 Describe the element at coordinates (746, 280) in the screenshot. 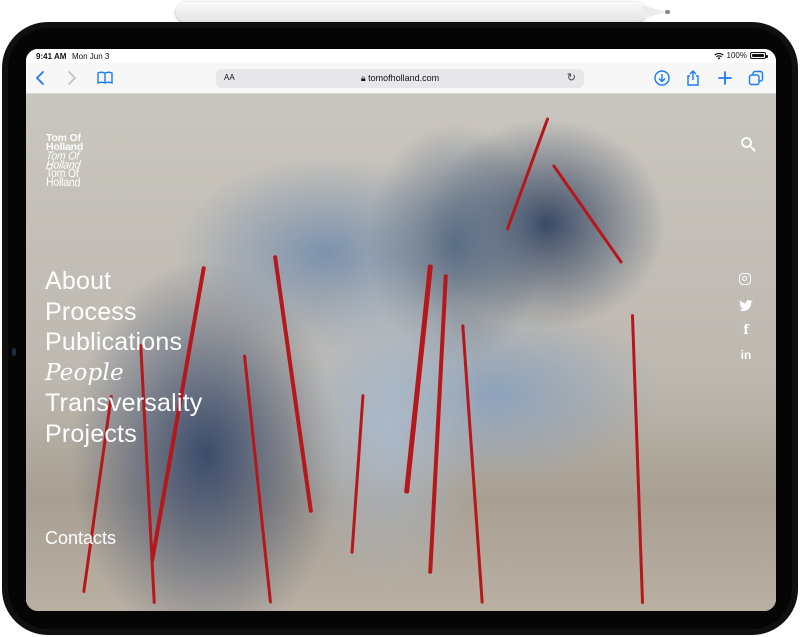

I see `instagram-icon` at that location.